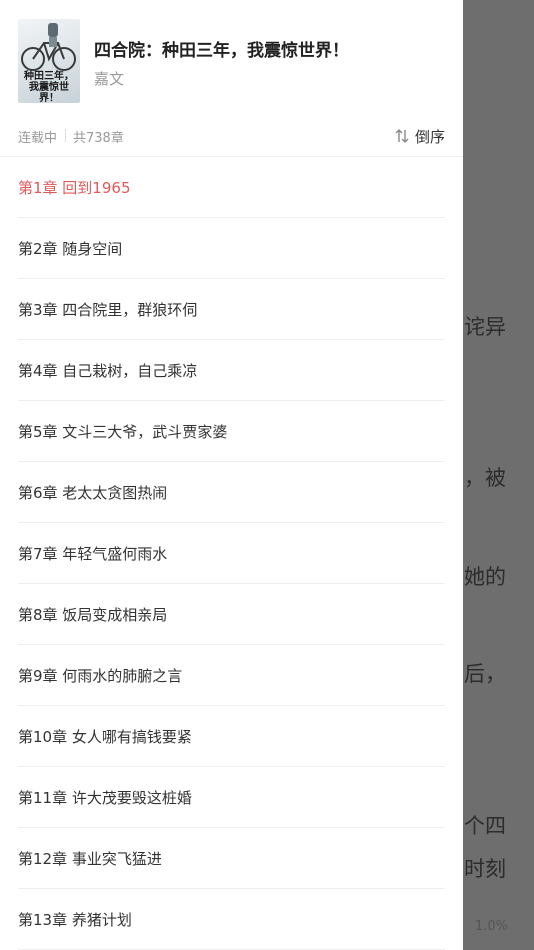  I want to click on chapter-item: 第1章 回到1965, so click(231, 187).